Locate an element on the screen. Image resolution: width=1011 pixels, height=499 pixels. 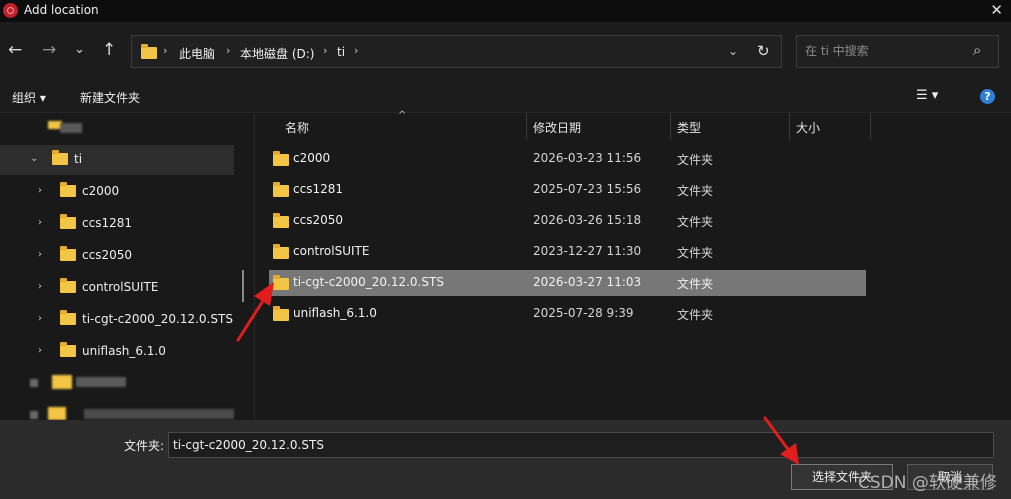
column-header-size: 大小 is located at coordinates (808, 127).